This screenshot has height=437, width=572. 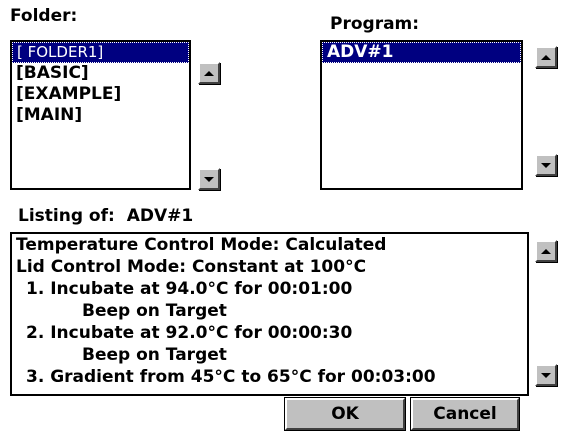 I want to click on program-scroll-down-button, so click(x=546, y=165).